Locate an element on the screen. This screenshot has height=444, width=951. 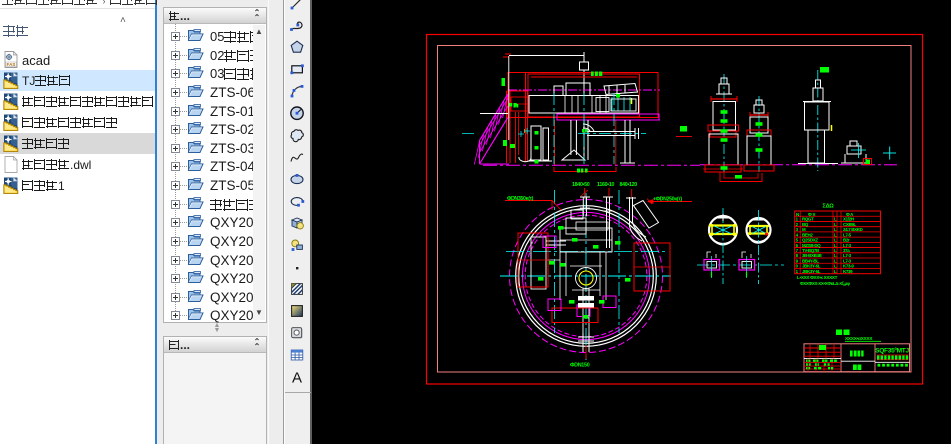
svg-text: K739 is located at coordinates (848, 271).